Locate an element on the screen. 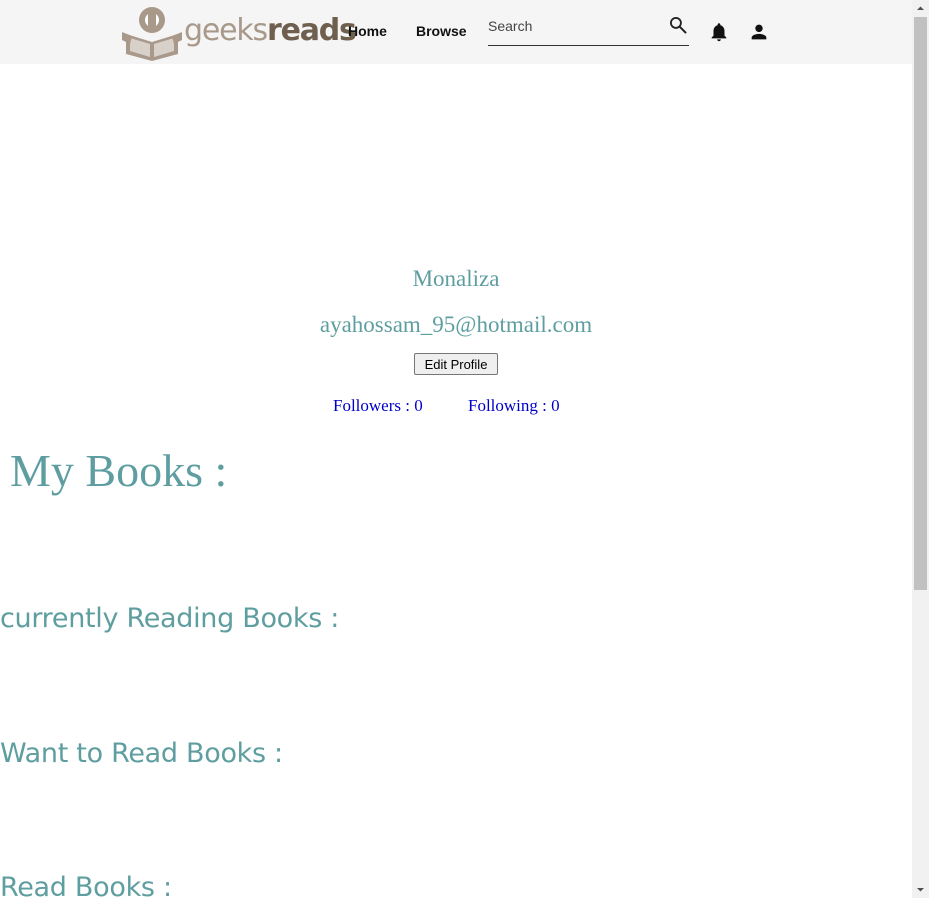 The height and width of the screenshot is (898, 929). nav-browse-link: Browse is located at coordinates (441, 31).